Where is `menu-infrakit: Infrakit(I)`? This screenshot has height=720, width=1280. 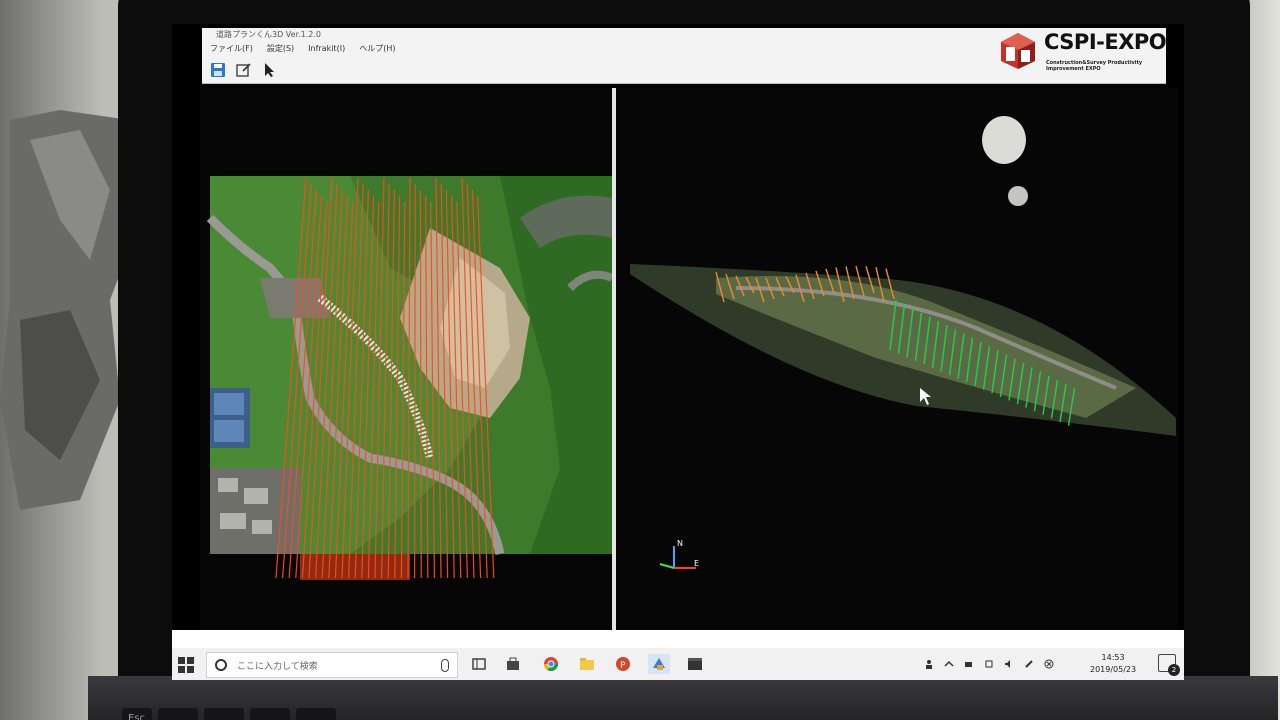
menu-infrakit: Infrakit(I) is located at coordinates (326, 49).